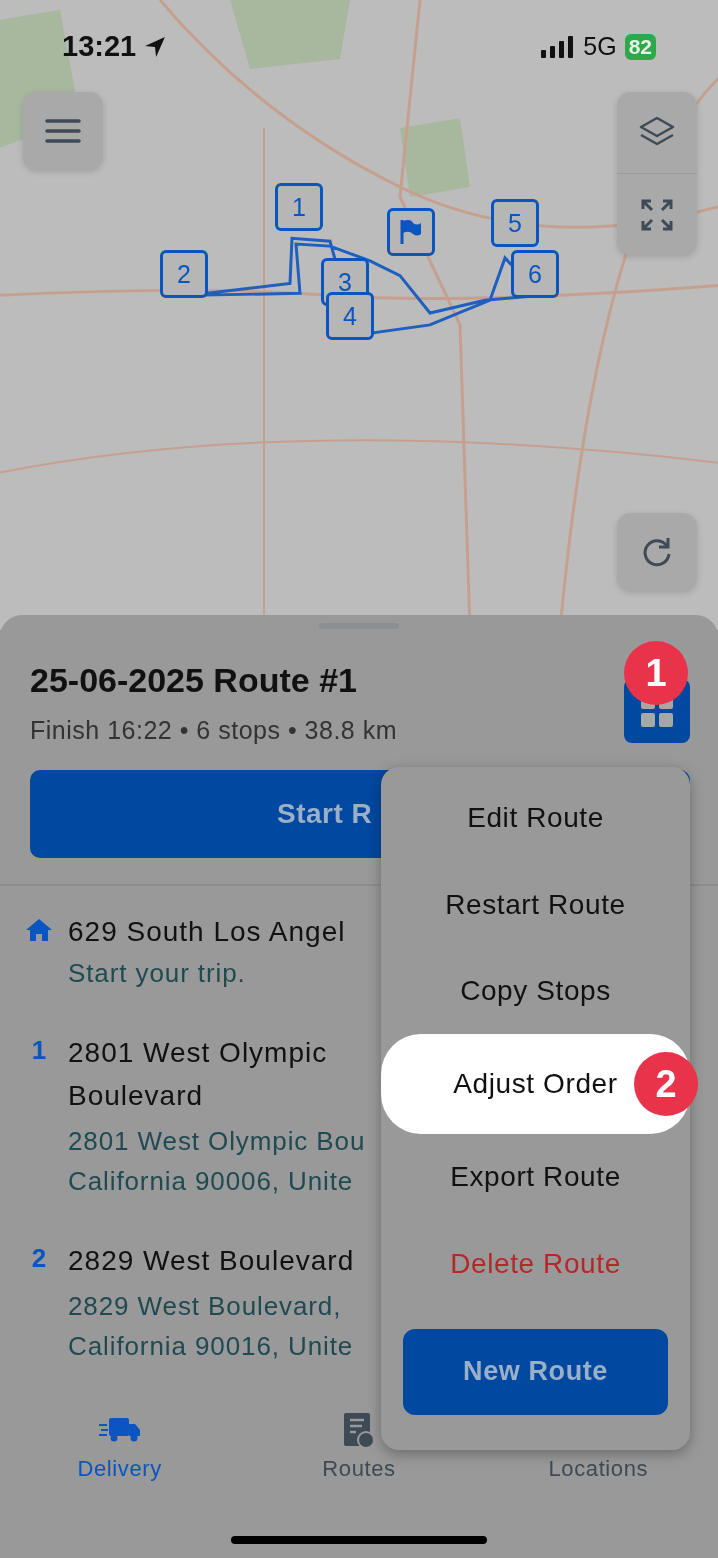  What do you see at coordinates (359, 1430) in the screenshot?
I see `document-icon` at bounding box center [359, 1430].